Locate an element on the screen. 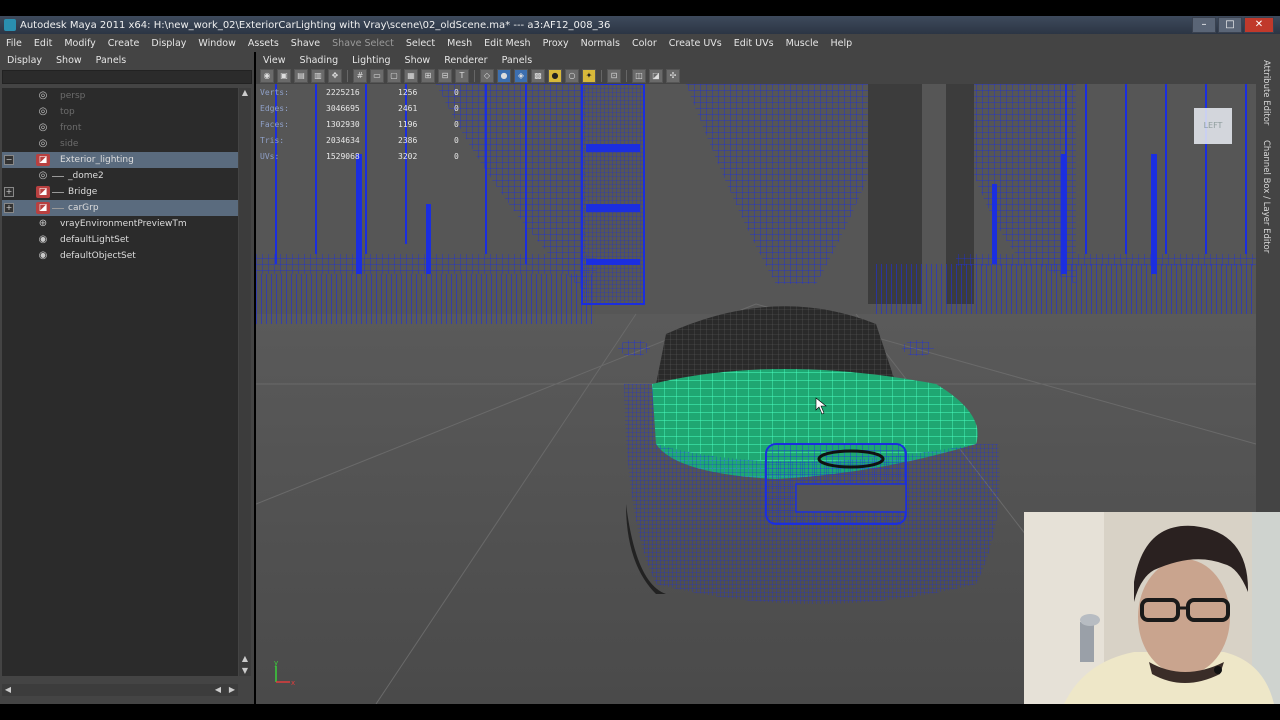 Image resolution: width=1280 pixels, height=720 pixels. menu-shave: Shave is located at coordinates (305, 43).